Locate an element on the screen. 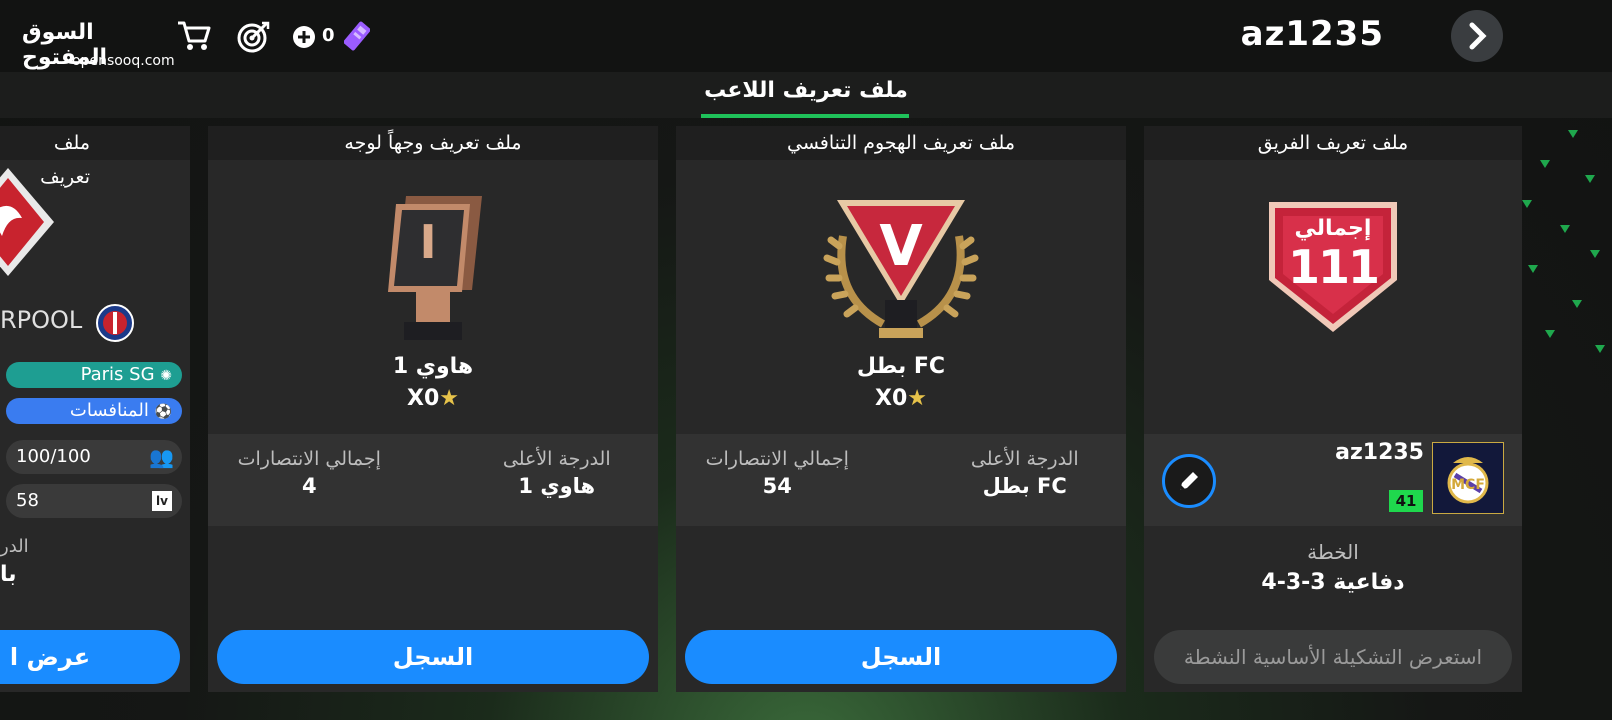  club-emblem is located at coordinates (28, 231).